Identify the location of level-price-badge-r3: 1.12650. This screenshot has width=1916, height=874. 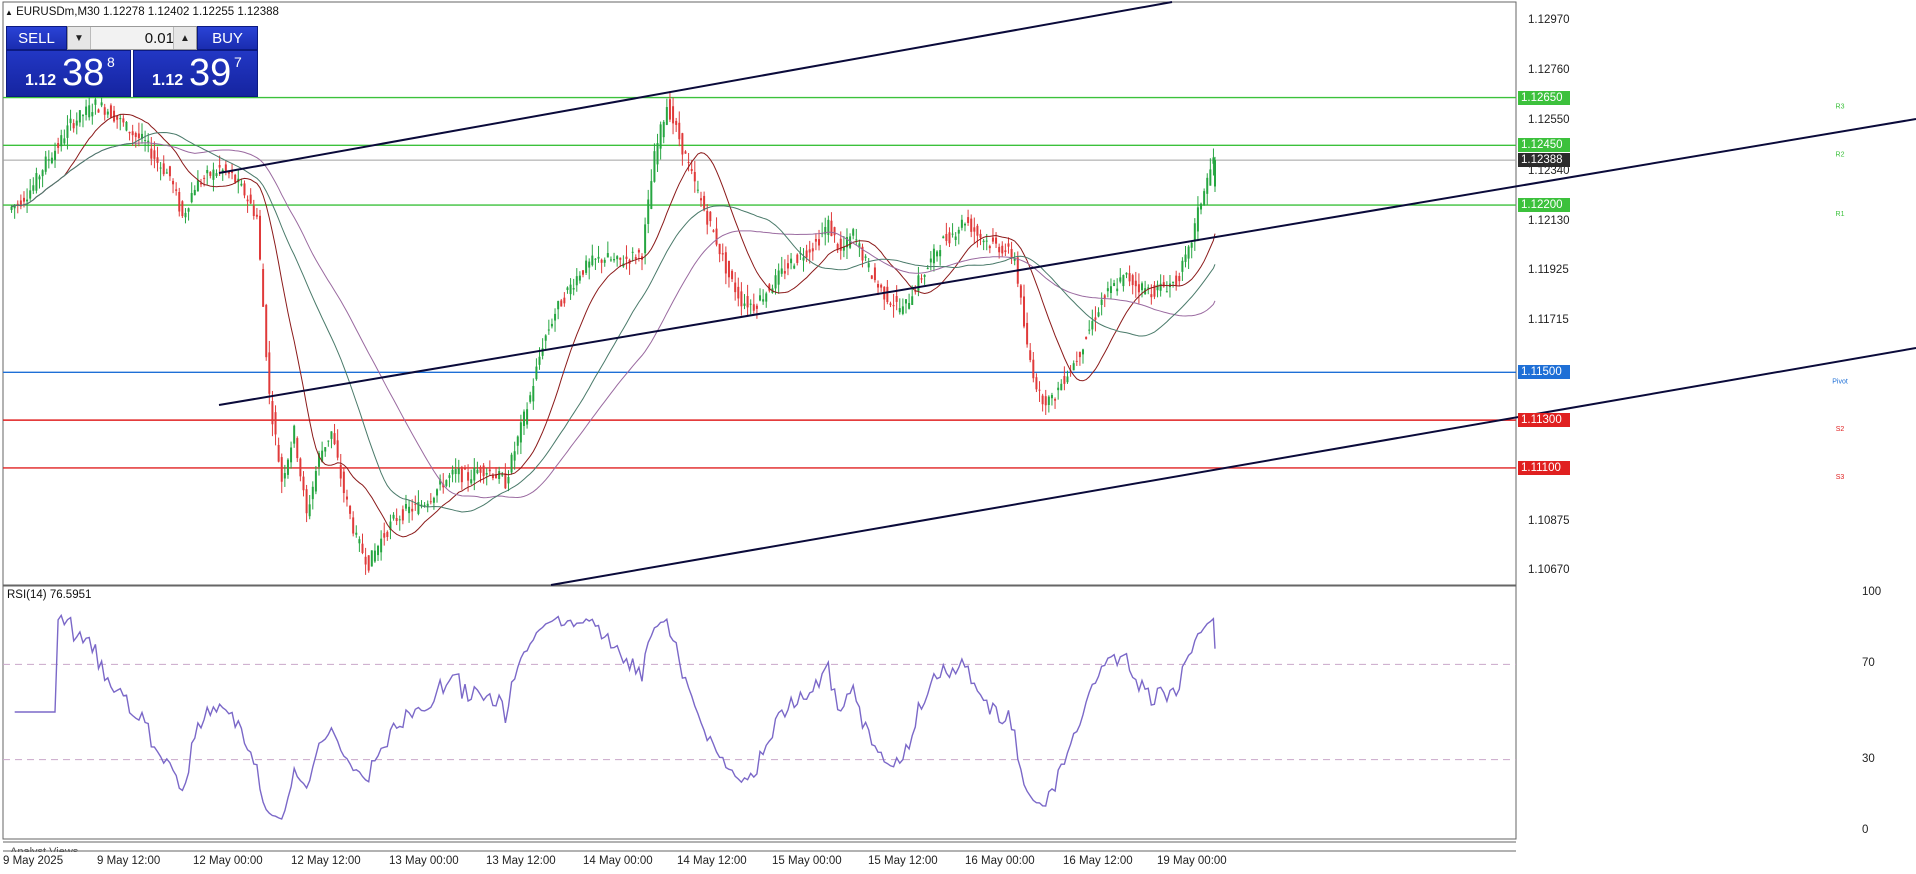
(1544, 97).